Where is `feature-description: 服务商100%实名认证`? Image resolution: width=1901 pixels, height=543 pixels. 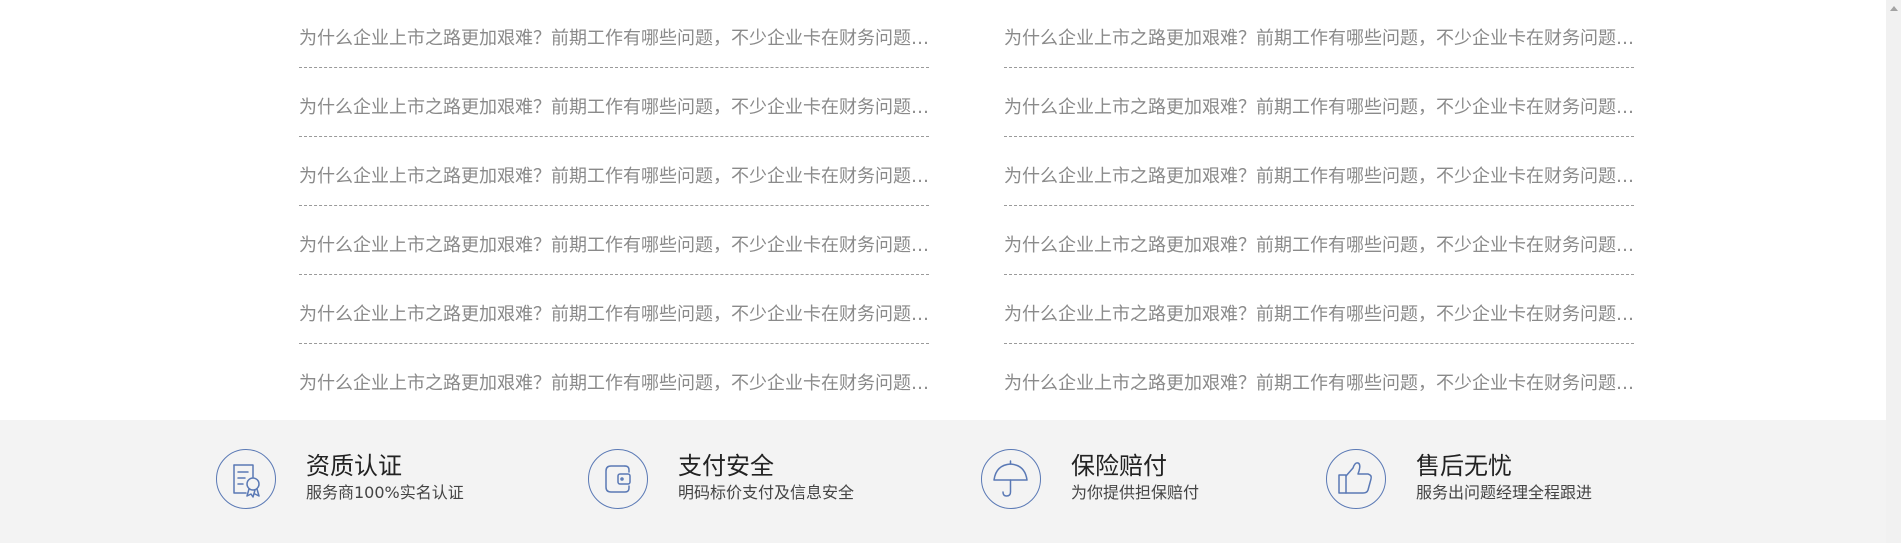 feature-description: 服务商100%实名认证 is located at coordinates (385, 492).